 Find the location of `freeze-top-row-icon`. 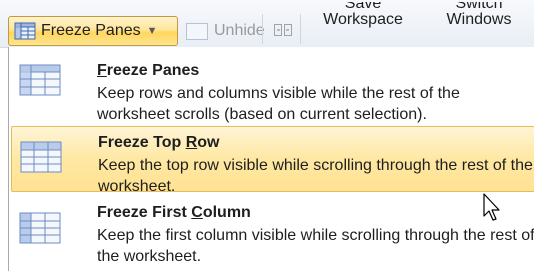

freeze-top-row-icon is located at coordinates (41, 157).